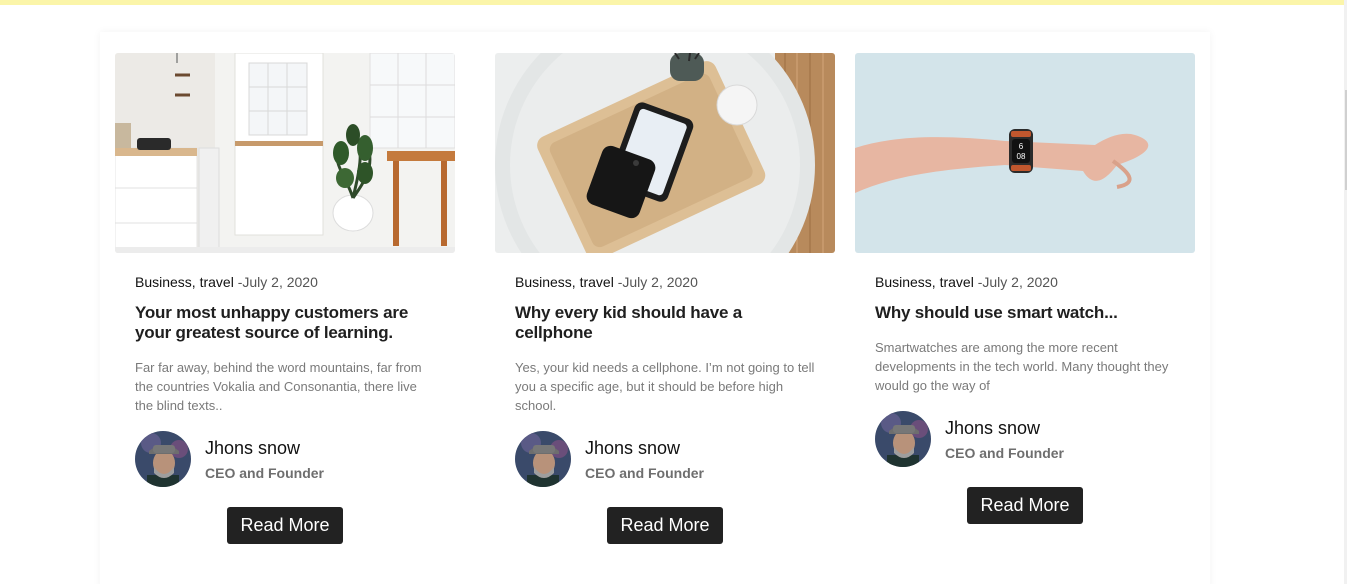 The height and width of the screenshot is (584, 1347). I want to click on svg-text: 08, so click(1021, 156).